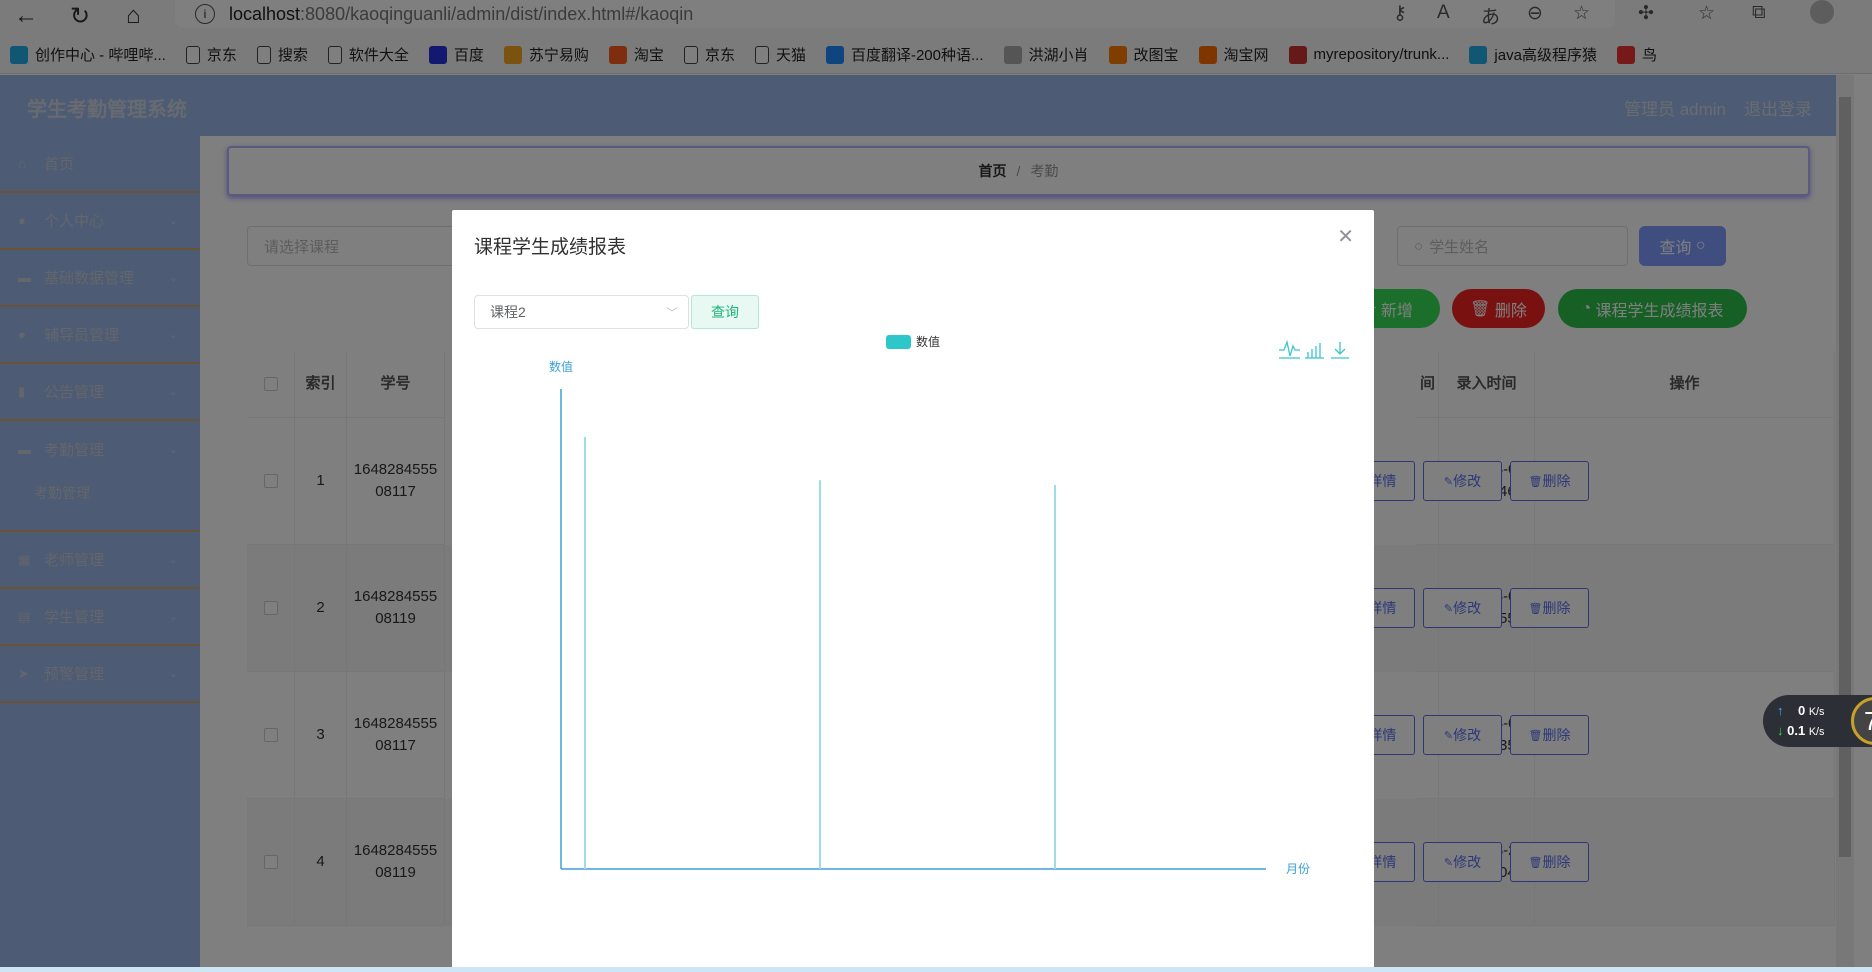 This screenshot has height=972, width=1872. What do you see at coordinates (928, 341) in the screenshot?
I see `legend-label: 数值` at bounding box center [928, 341].